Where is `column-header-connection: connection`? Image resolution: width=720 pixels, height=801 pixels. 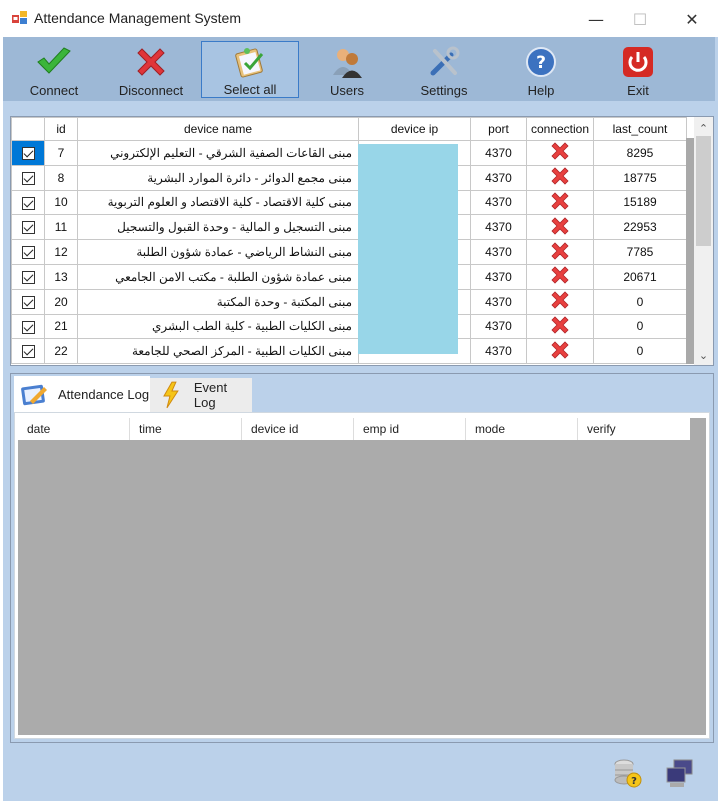 column-header-connection: connection is located at coordinates (560, 129).